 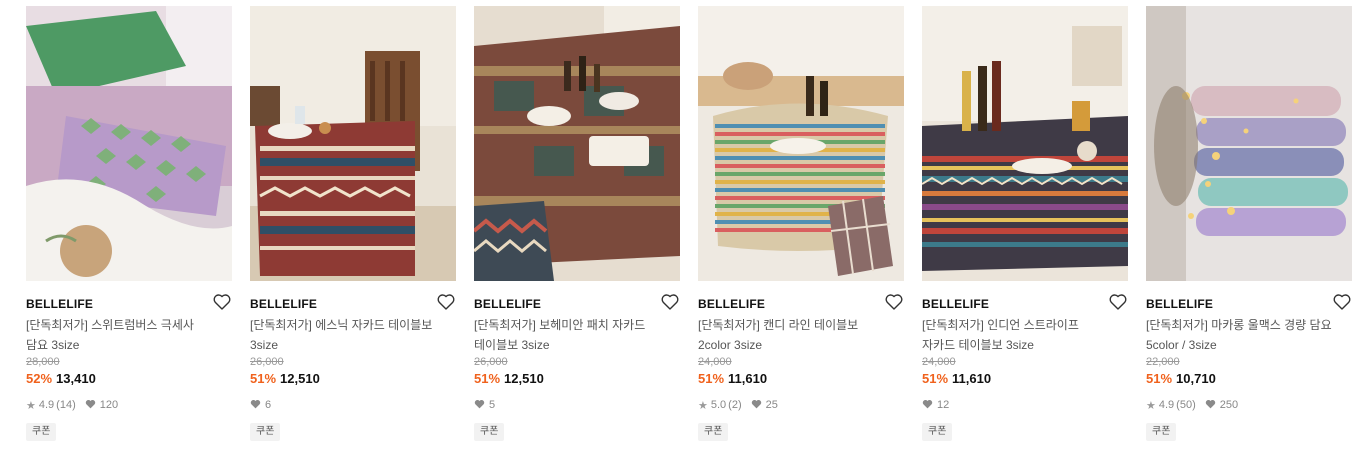 I want to click on review-count: (50), so click(x=1186, y=405).